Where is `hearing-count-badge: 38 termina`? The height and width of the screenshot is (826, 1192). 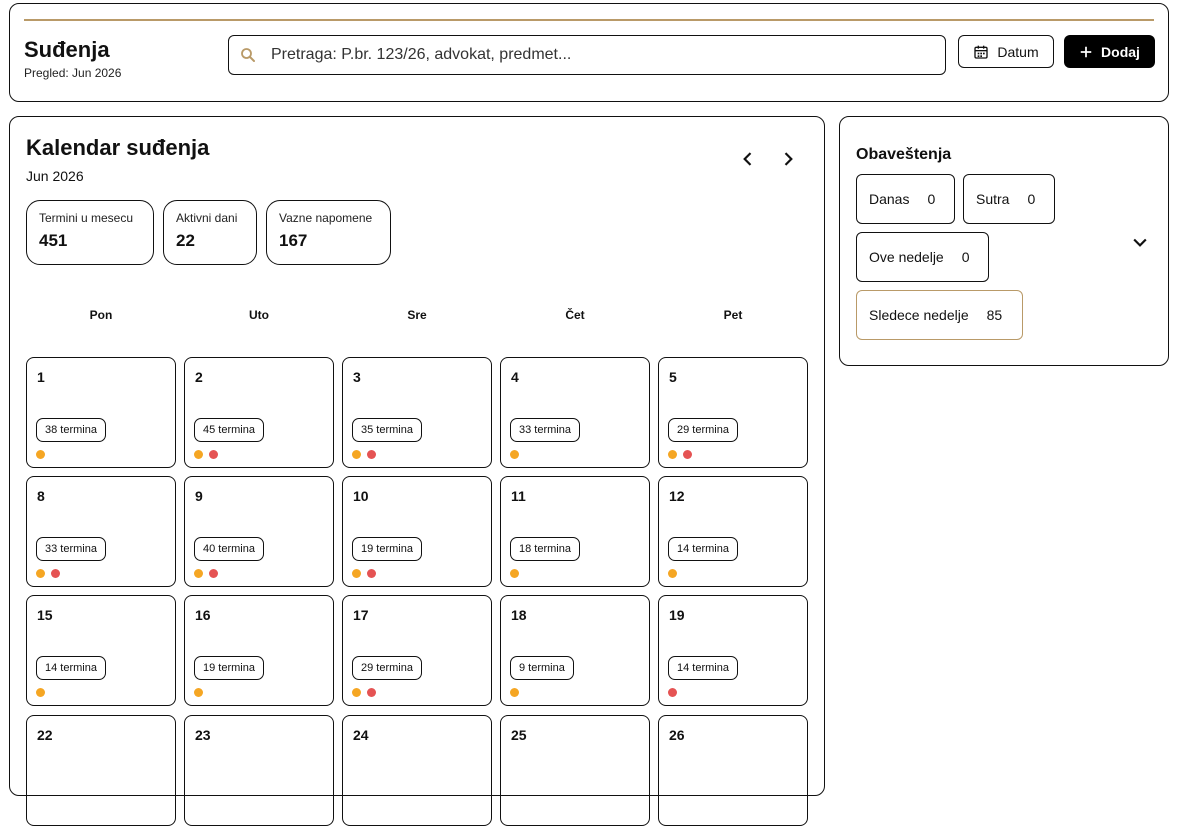
hearing-count-badge: 38 termina is located at coordinates (71, 430).